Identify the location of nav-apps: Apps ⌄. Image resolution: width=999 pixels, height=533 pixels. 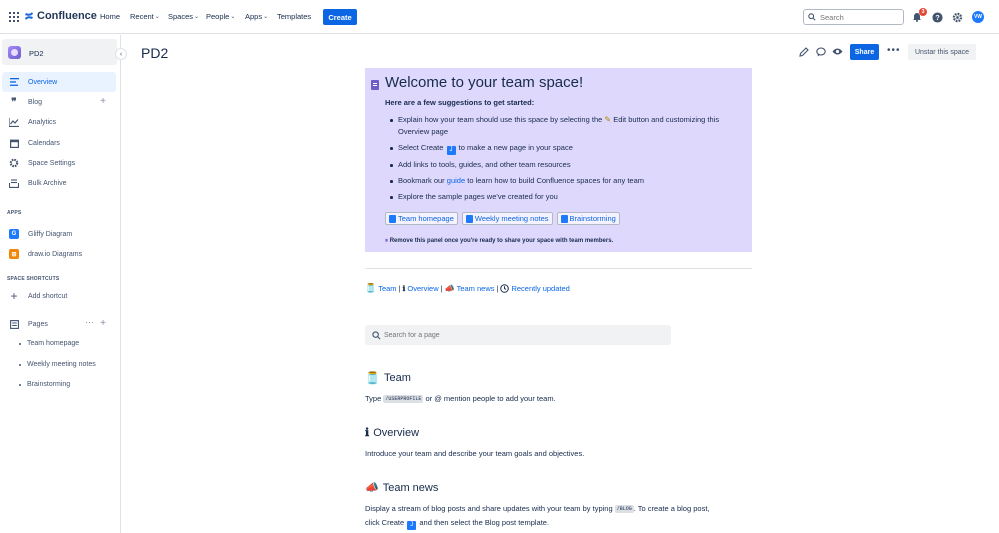
(256, 16).